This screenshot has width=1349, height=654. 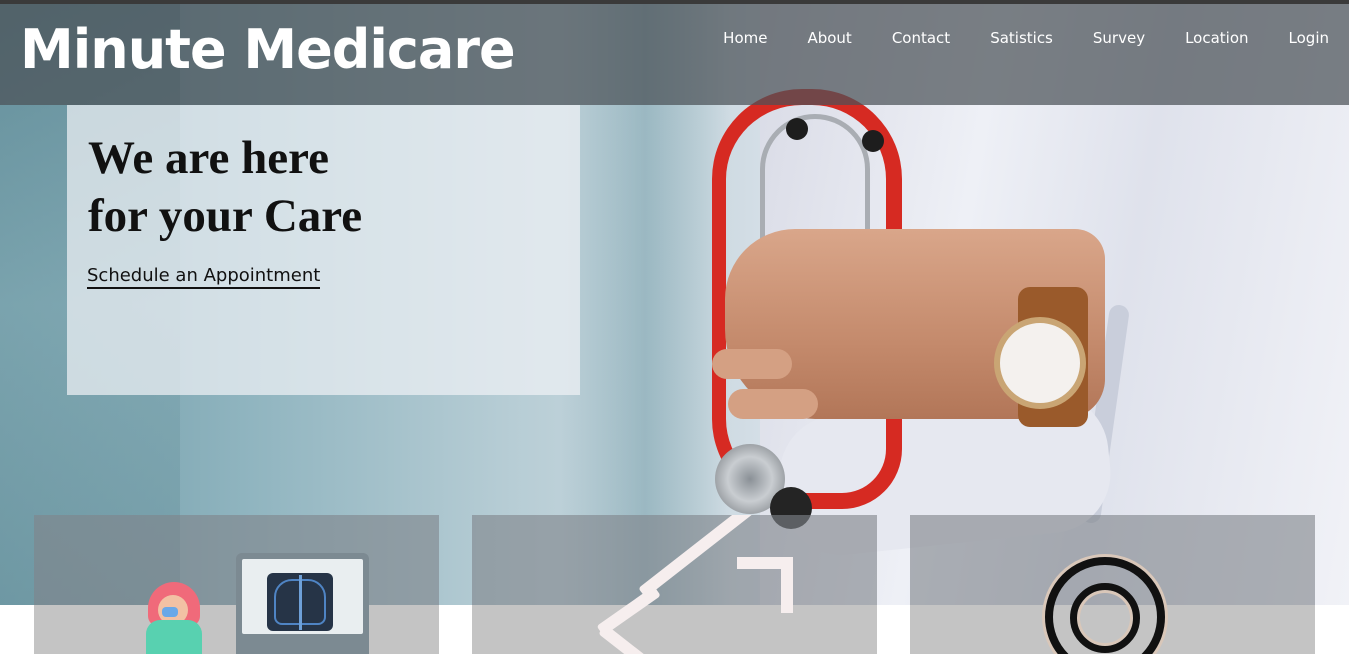 I want to click on nav-about: About, so click(x=829, y=38).